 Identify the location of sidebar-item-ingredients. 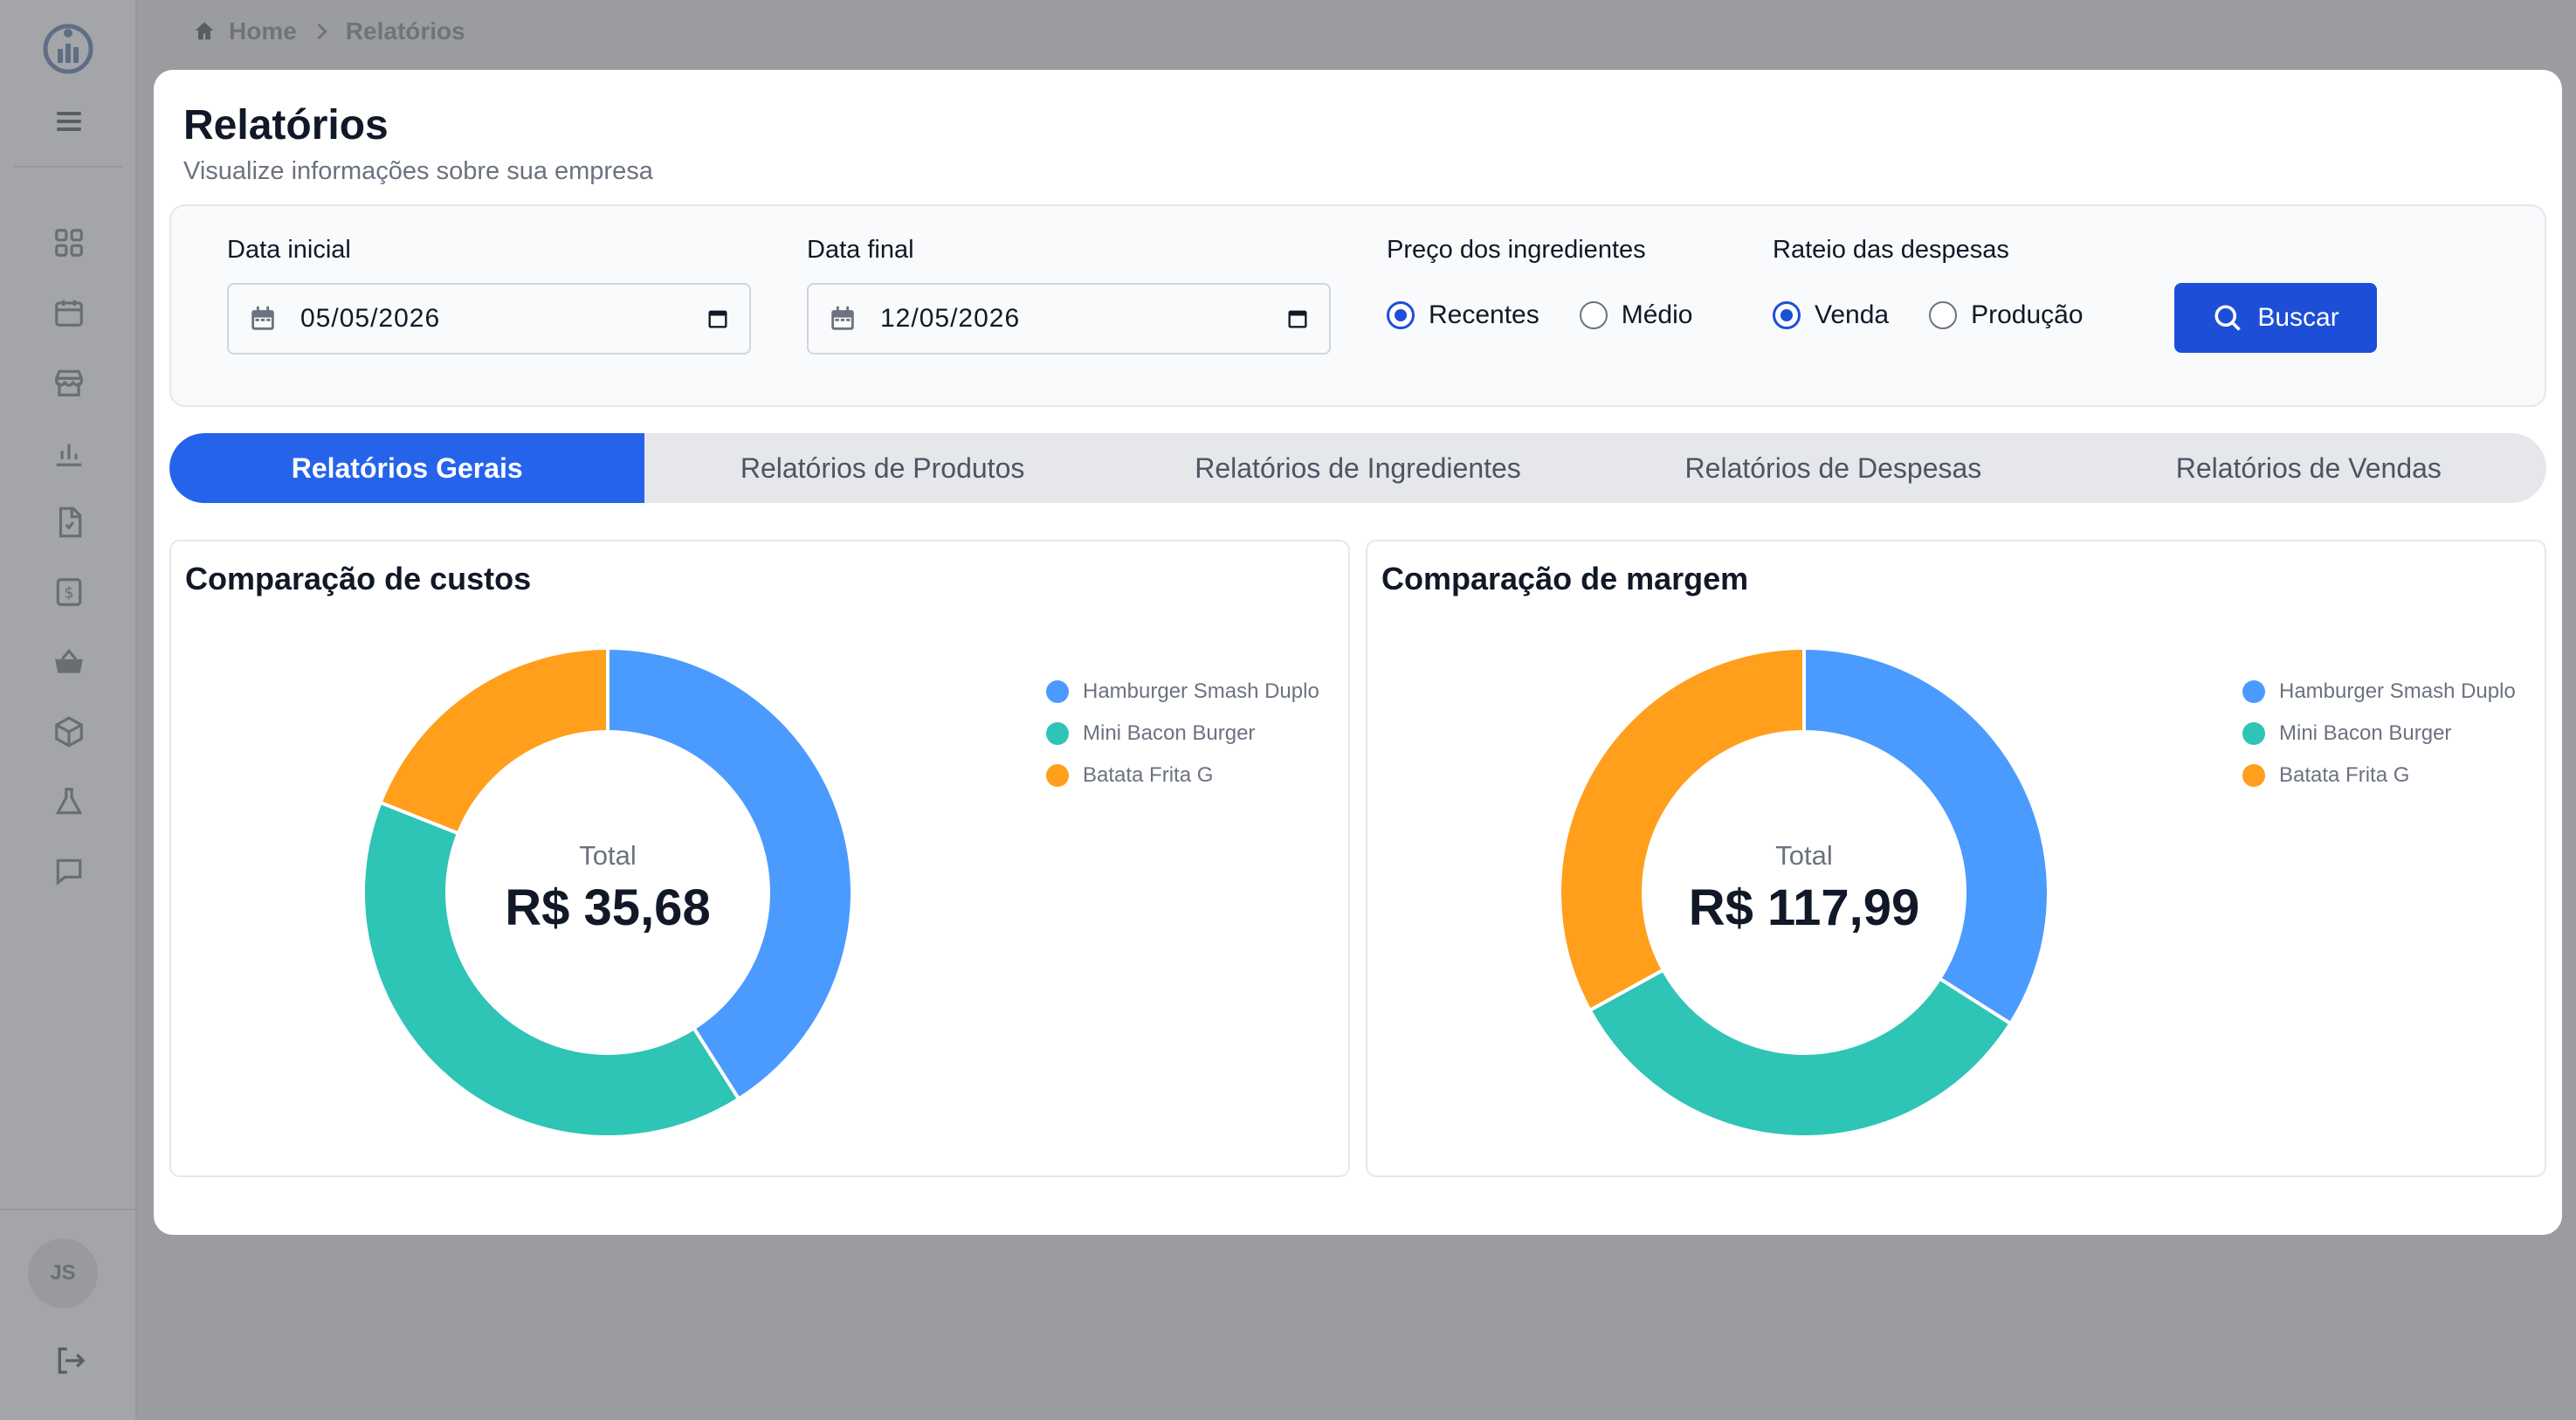
(69, 802).